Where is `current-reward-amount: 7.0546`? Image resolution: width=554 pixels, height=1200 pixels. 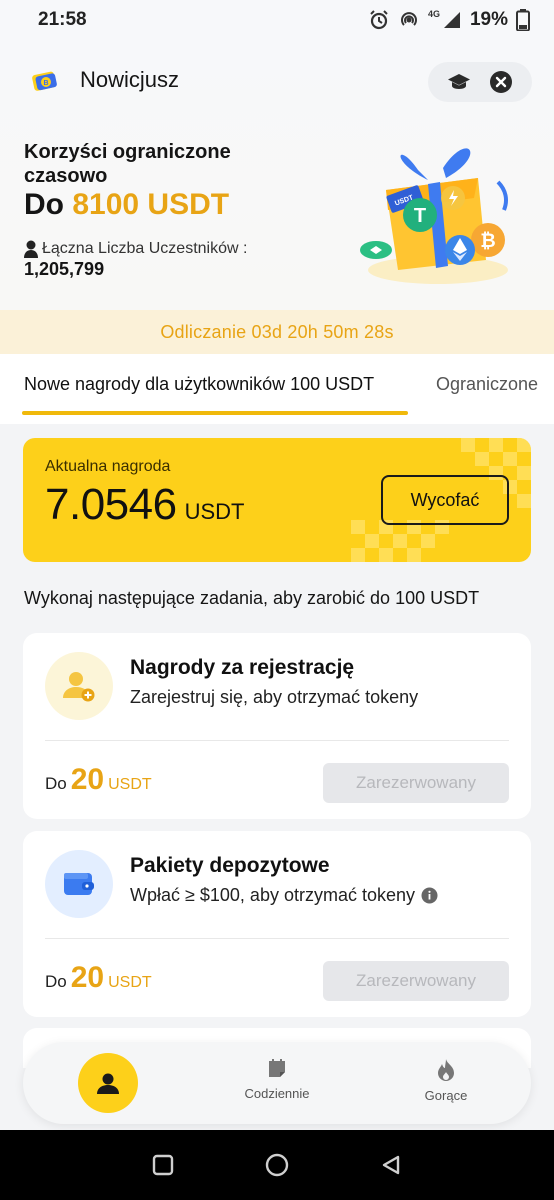 current-reward-amount: 7.0546 is located at coordinates (111, 504).